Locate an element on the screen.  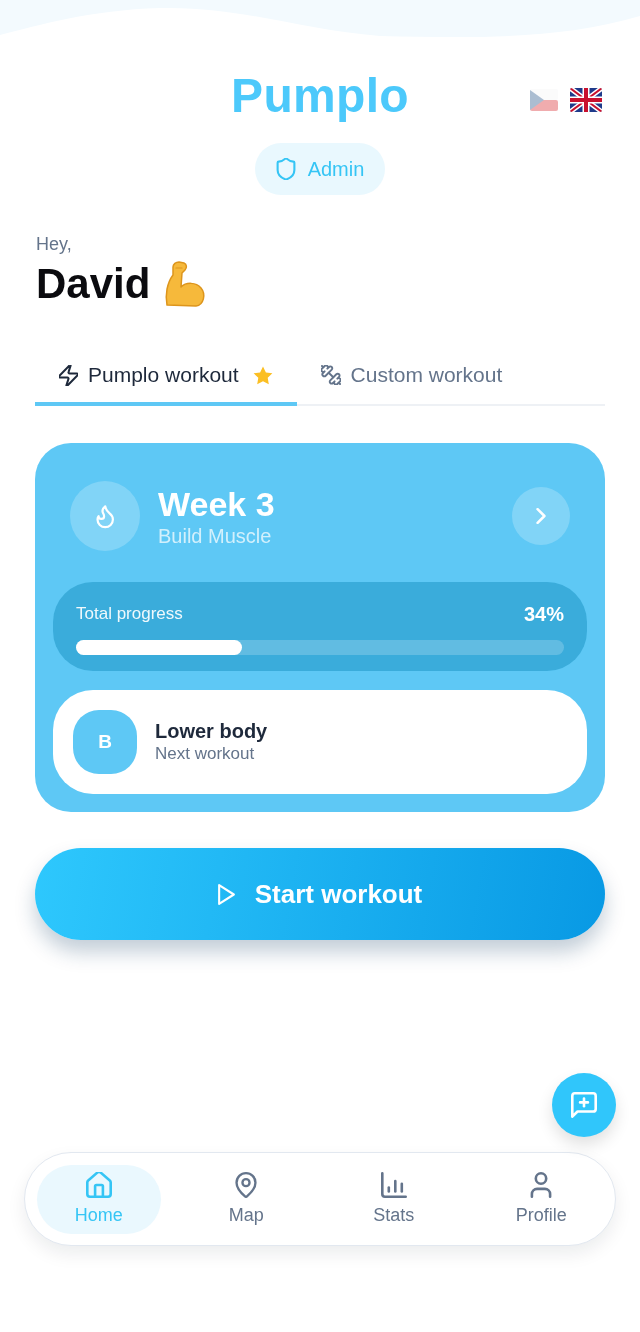
nav-item: Stats is located at coordinates (393, 1199).